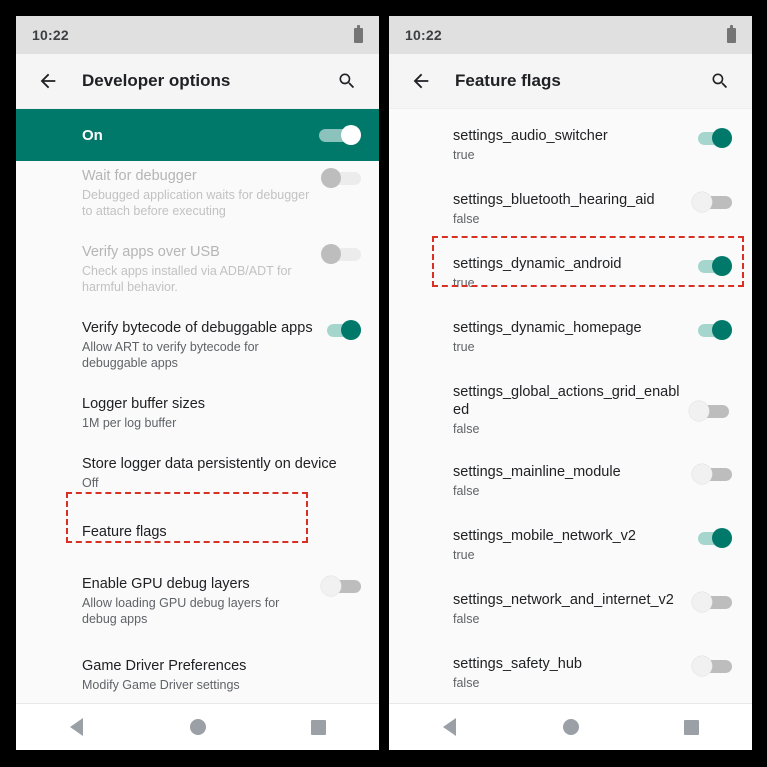  I want to click on page-title: Developer options, so click(156, 80).